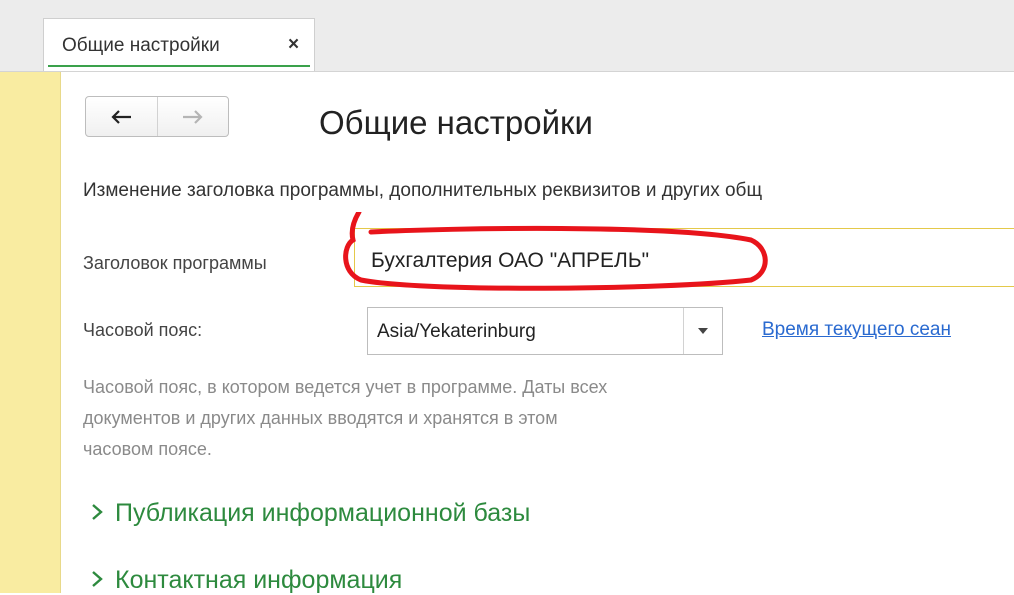 This screenshot has height=595, width=1014. Describe the element at coordinates (856, 330) in the screenshot. I see `session-time-link: Время текущего сеан` at that location.